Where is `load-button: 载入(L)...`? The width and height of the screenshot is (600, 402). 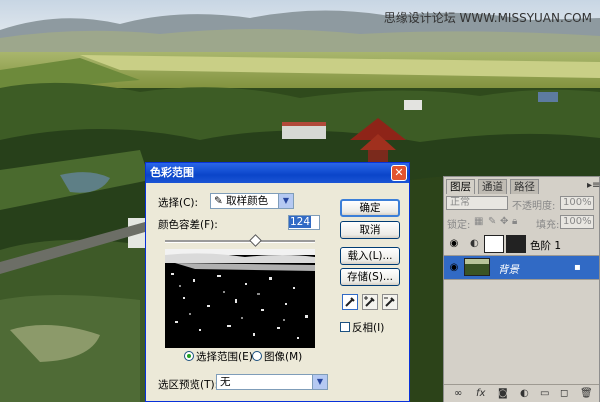
load-button: 载入(L)... is located at coordinates (370, 256).